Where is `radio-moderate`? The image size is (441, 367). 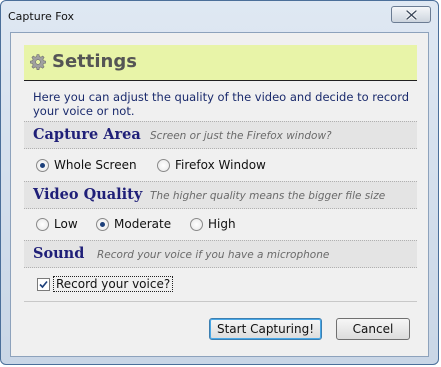
radio-moderate is located at coordinates (102, 224).